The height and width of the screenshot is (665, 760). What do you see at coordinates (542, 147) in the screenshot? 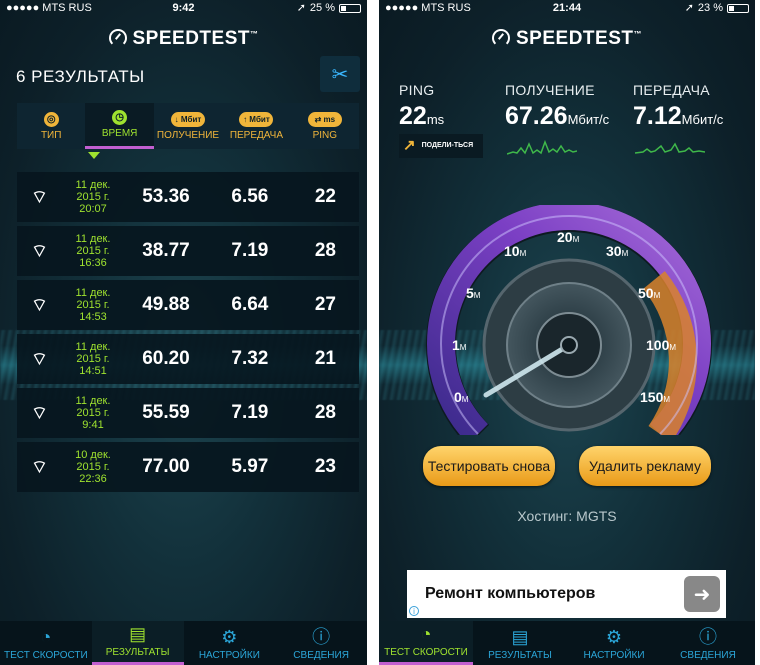
I see `download-sparkline` at bounding box center [542, 147].